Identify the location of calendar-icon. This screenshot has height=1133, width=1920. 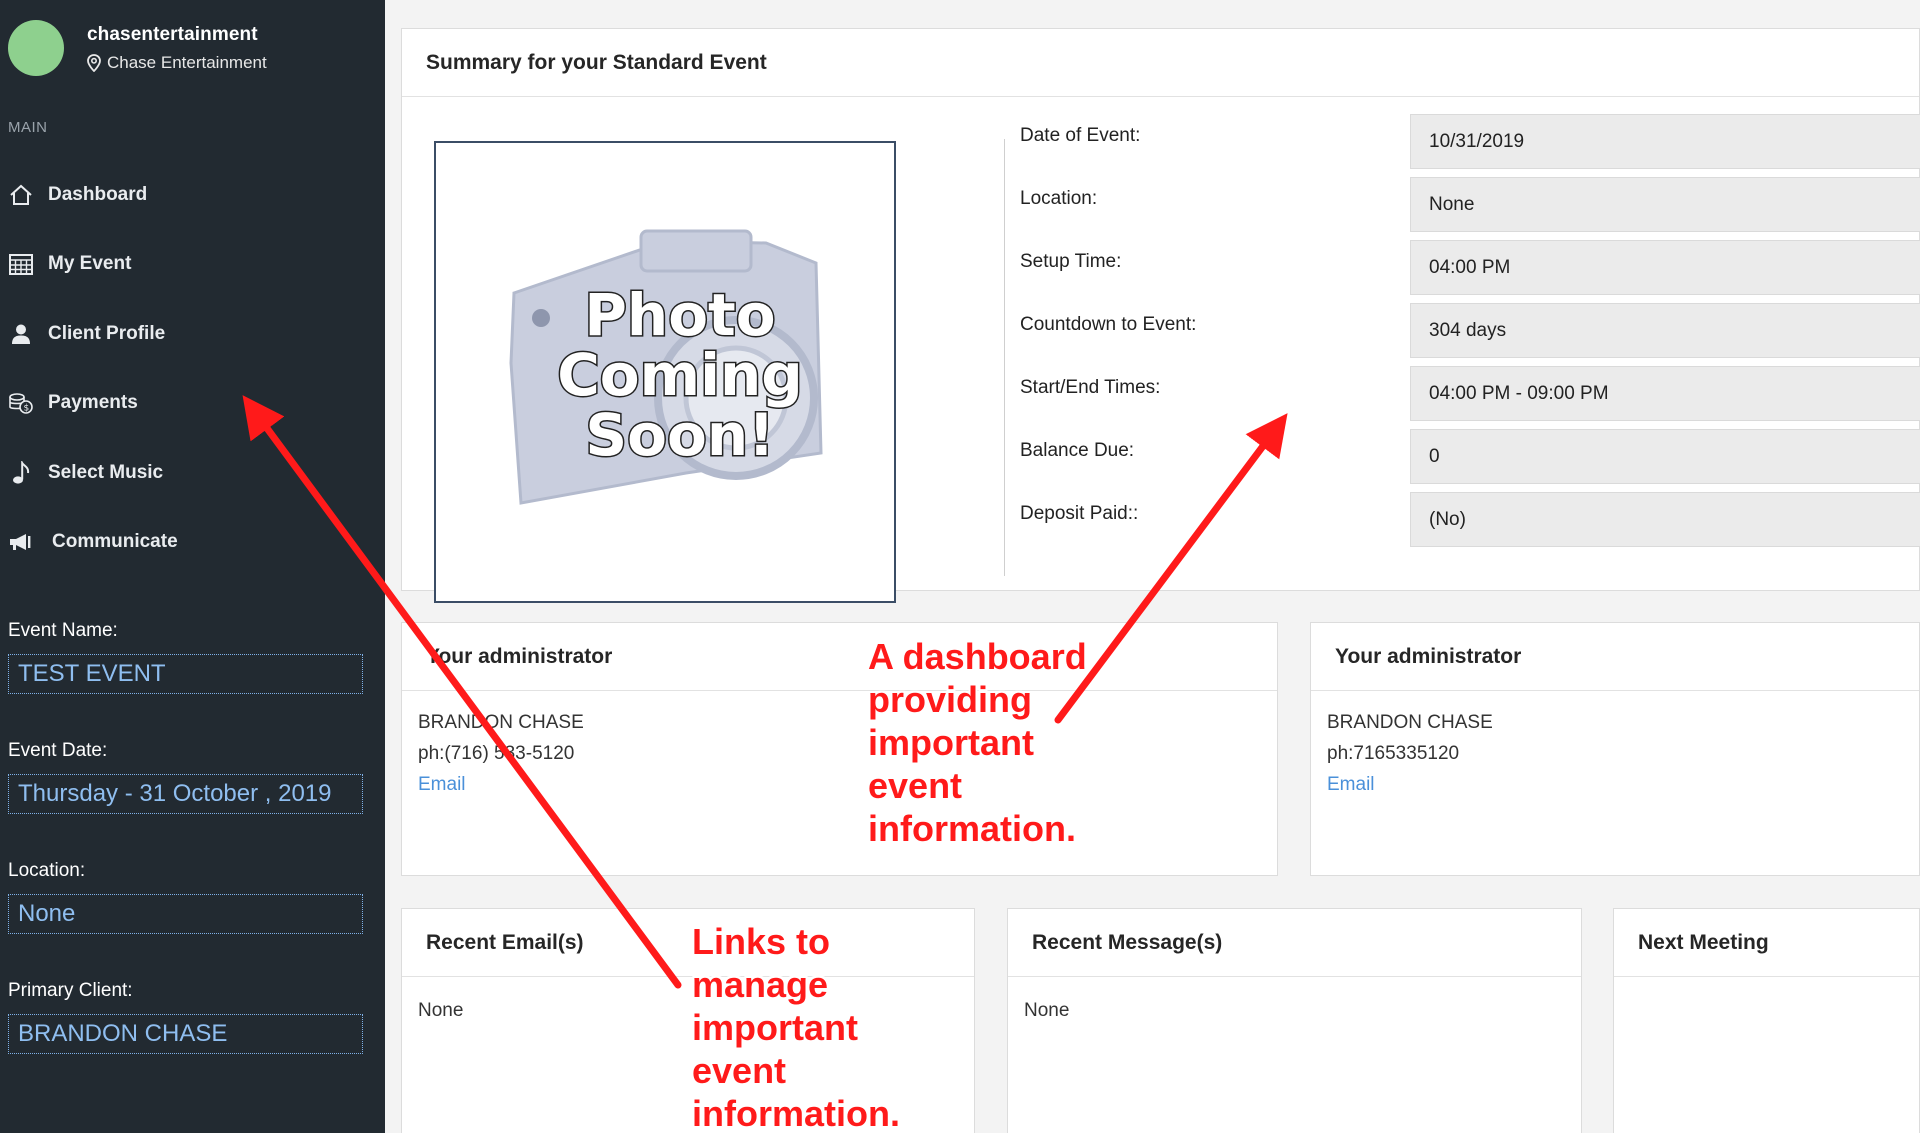
(21, 264).